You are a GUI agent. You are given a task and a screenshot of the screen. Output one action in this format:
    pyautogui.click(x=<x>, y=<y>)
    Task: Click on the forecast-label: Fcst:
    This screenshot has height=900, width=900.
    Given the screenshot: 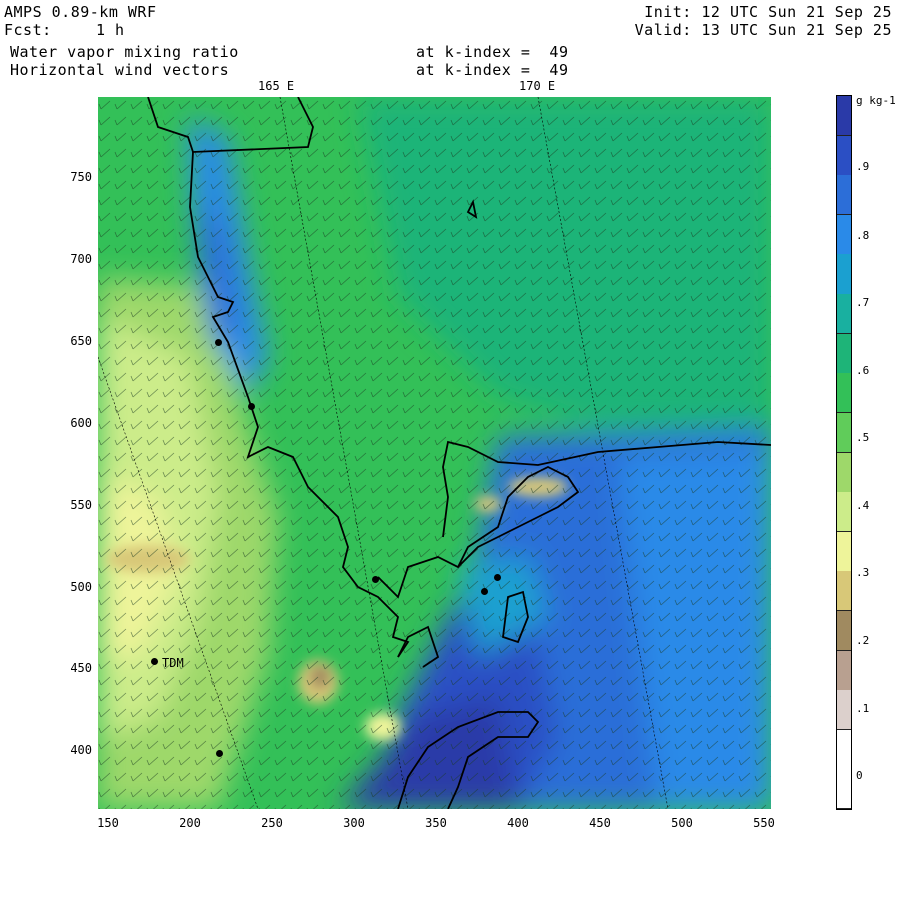 What is the action you would take?
    pyautogui.click(x=28, y=30)
    